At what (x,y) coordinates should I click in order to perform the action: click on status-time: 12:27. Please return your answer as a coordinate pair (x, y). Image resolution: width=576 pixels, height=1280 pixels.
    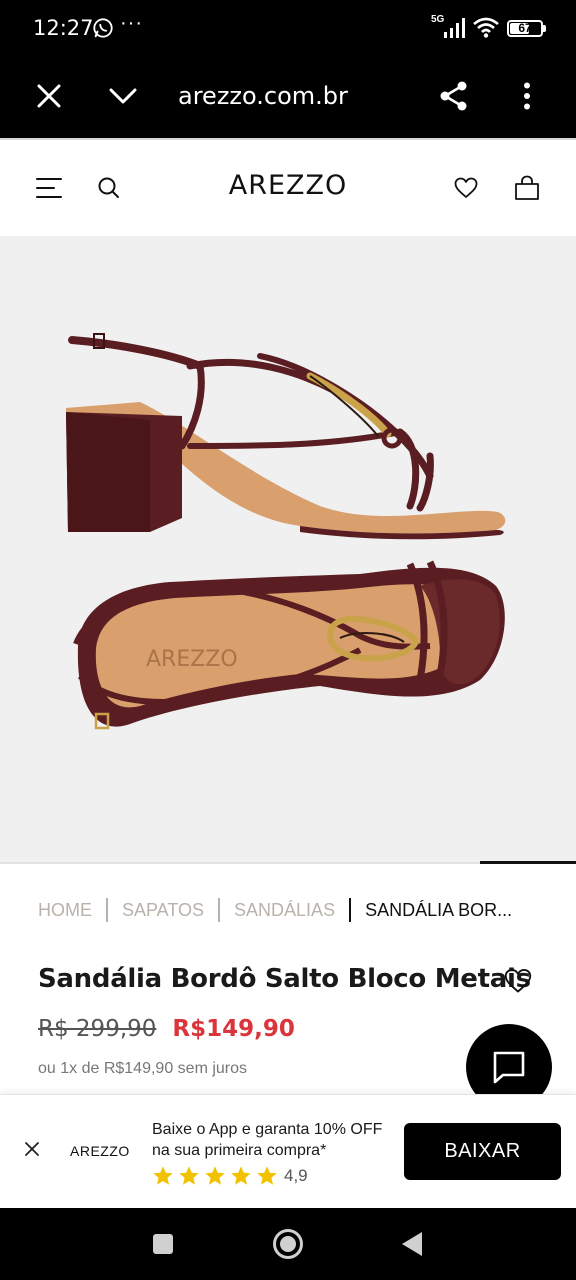
    Looking at the image, I should click on (63, 28).